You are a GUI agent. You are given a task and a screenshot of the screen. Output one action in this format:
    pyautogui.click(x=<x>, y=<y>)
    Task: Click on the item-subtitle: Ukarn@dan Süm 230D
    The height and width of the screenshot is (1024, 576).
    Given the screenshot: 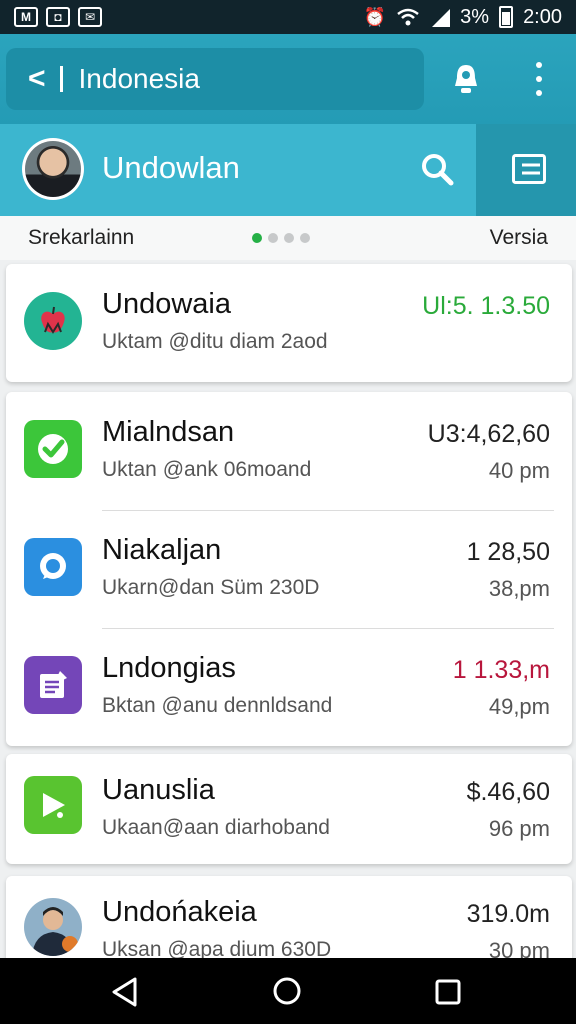 What is the action you would take?
    pyautogui.click(x=211, y=587)
    